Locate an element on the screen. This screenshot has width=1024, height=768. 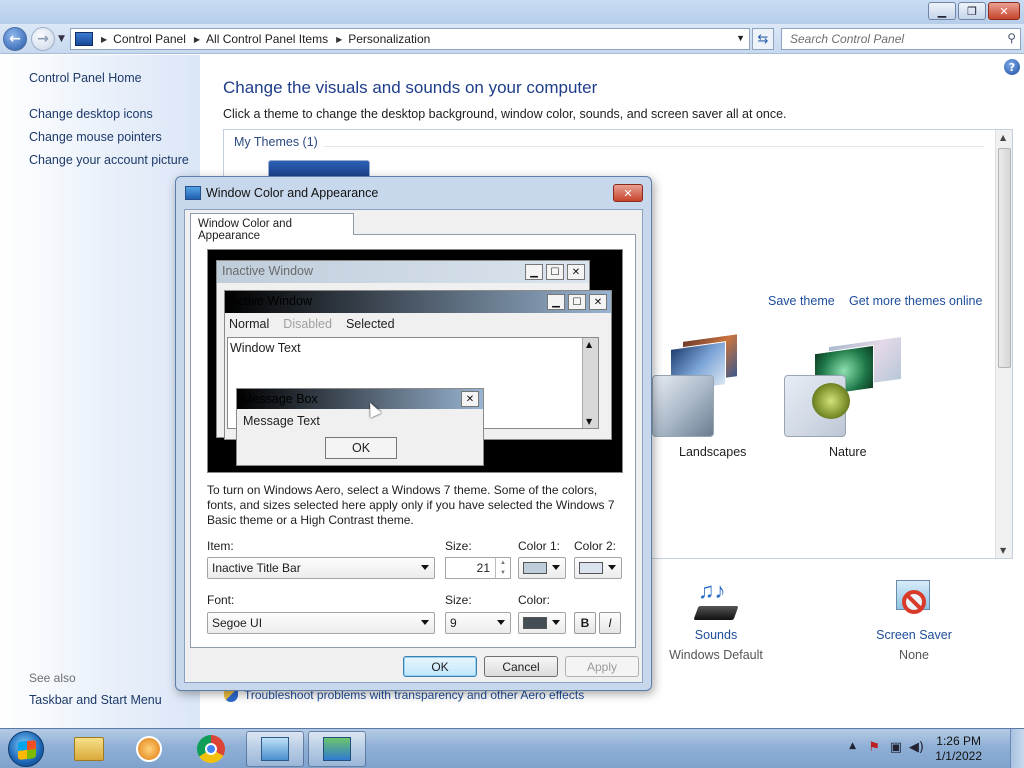
color2-picker is located at coordinates (598, 568).